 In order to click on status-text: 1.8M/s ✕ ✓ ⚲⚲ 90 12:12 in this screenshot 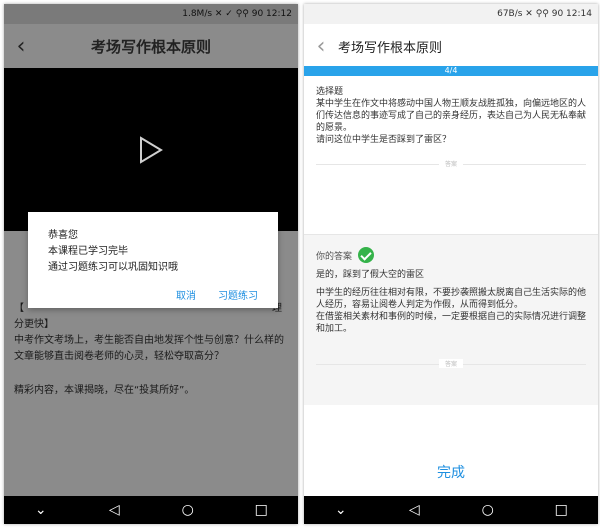, I will do `click(237, 14)`.